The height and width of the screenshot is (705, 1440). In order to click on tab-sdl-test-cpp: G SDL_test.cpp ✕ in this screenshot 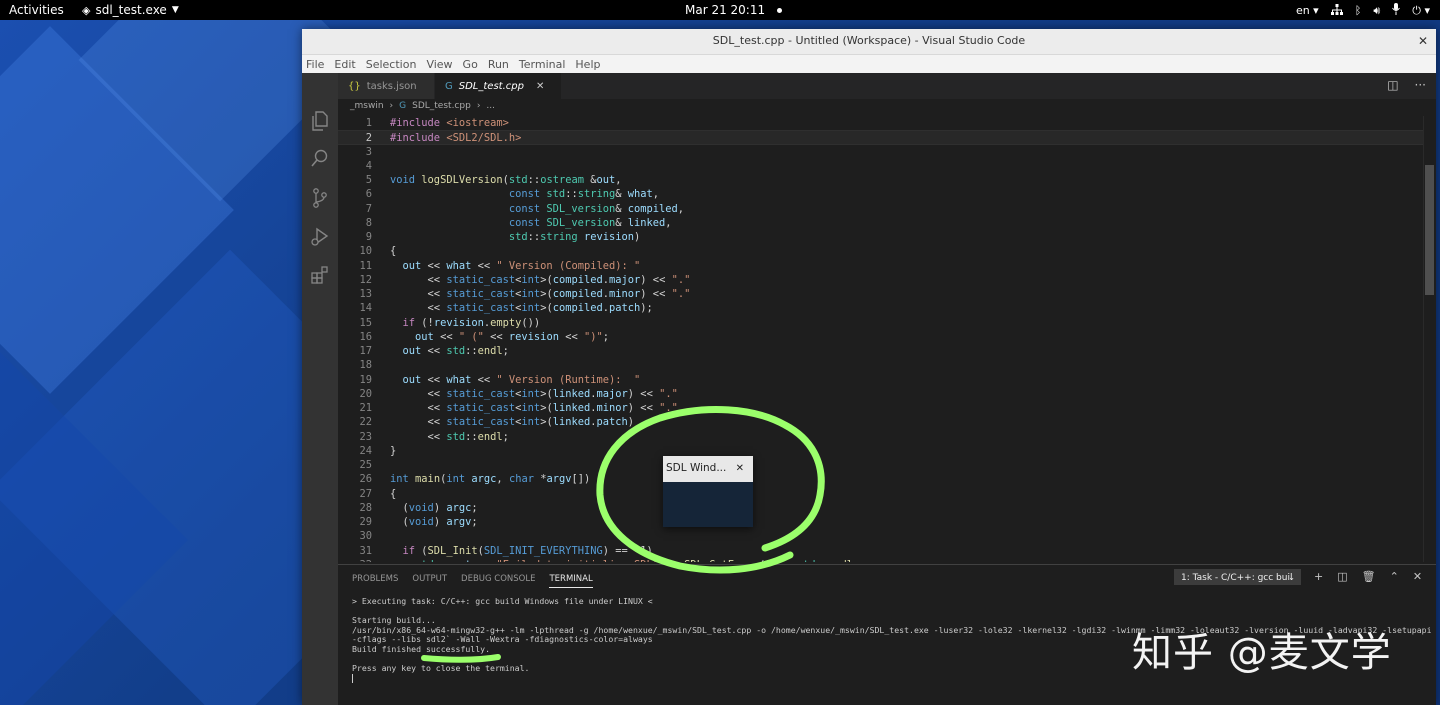, I will do `click(498, 86)`.